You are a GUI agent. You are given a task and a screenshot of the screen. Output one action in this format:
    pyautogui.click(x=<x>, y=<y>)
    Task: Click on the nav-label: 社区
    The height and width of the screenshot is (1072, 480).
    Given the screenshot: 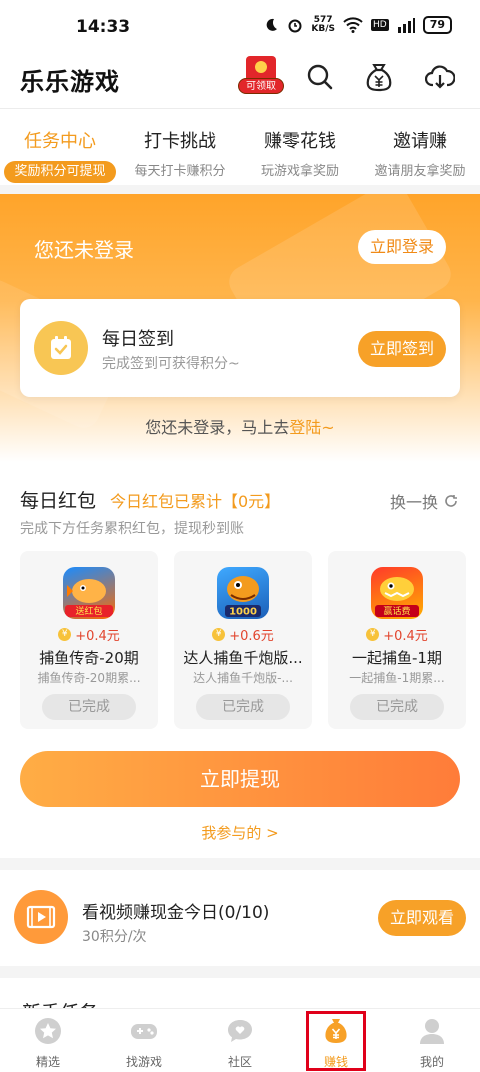 What is the action you would take?
    pyautogui.click(x=239, y=1062)
    